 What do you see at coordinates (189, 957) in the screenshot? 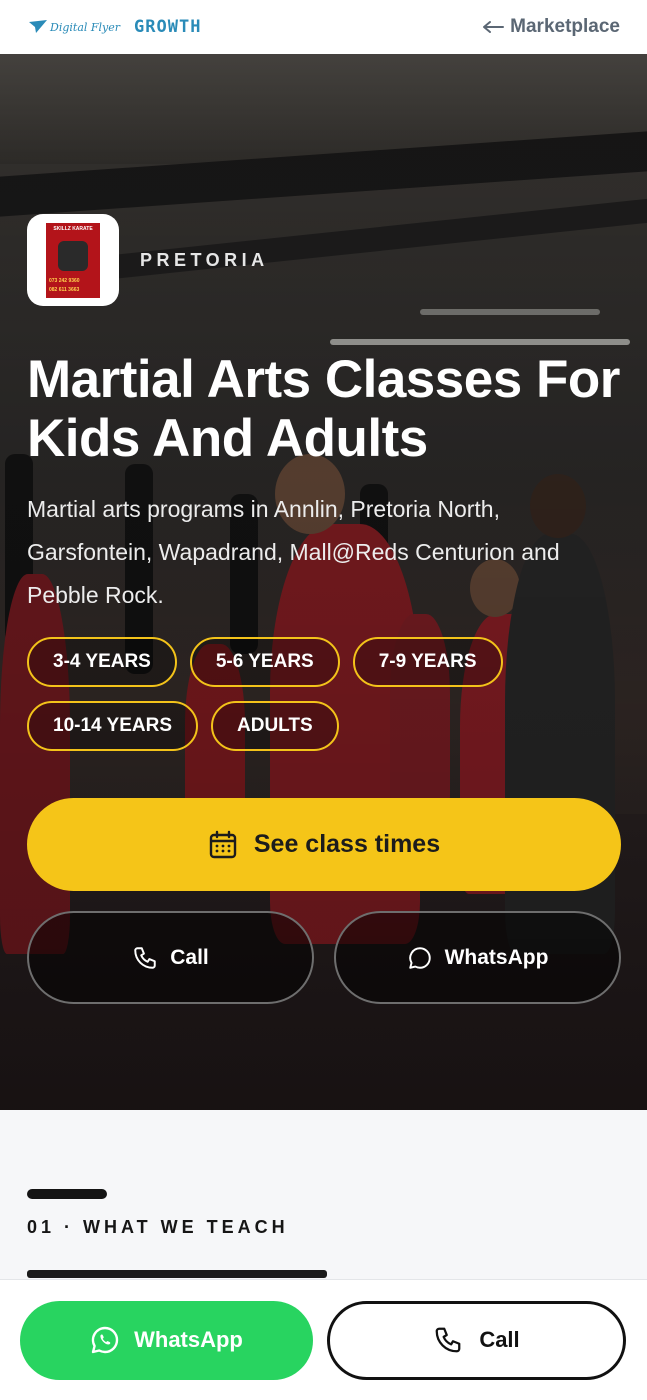
I see `hero-call-label: Call` at bounding box center [189, 957].